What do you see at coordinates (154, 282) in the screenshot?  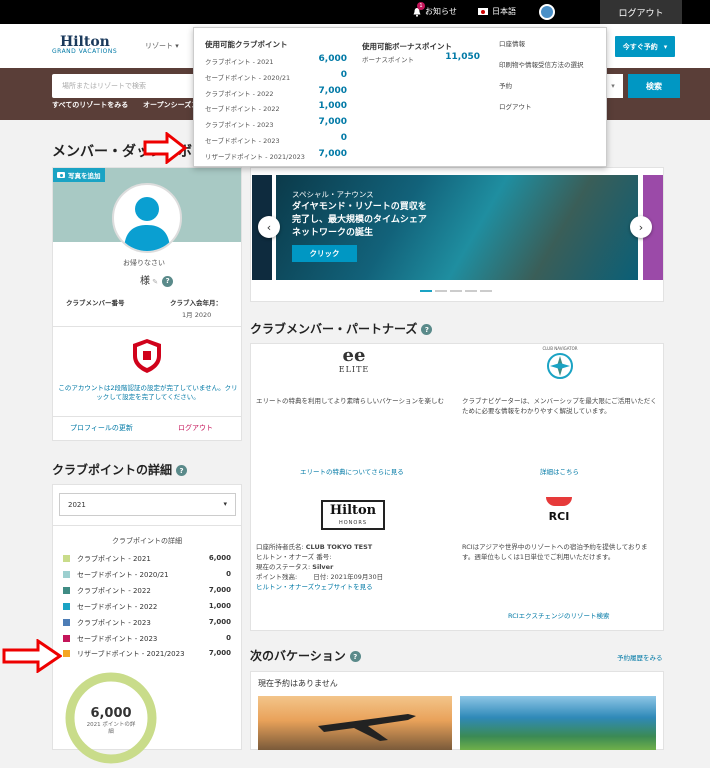 I see `pencil-icon: ✎` at bounding box center [154, 282].